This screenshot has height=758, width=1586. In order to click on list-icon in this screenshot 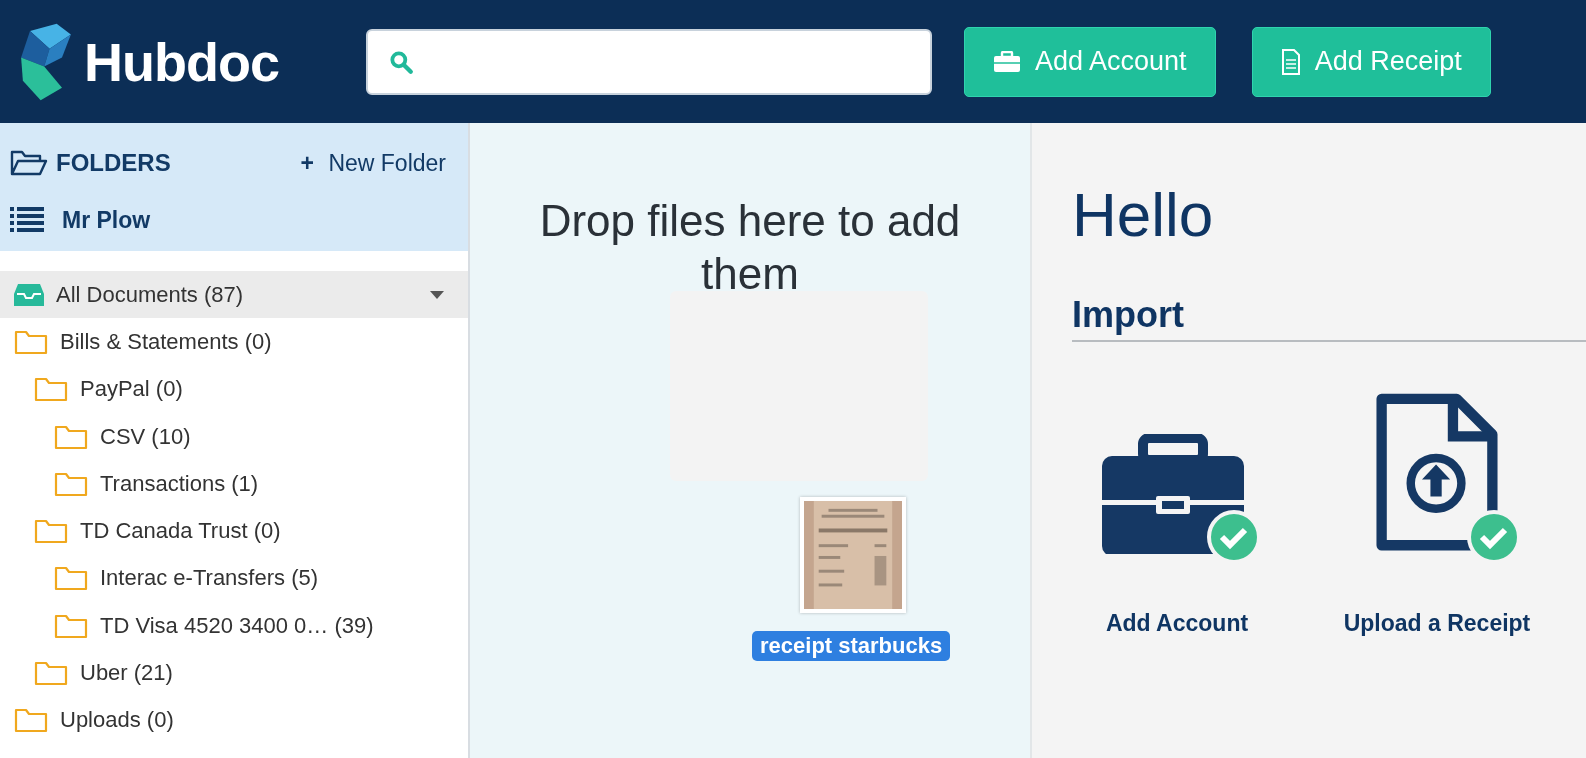, I will do `click(27, 220)`.